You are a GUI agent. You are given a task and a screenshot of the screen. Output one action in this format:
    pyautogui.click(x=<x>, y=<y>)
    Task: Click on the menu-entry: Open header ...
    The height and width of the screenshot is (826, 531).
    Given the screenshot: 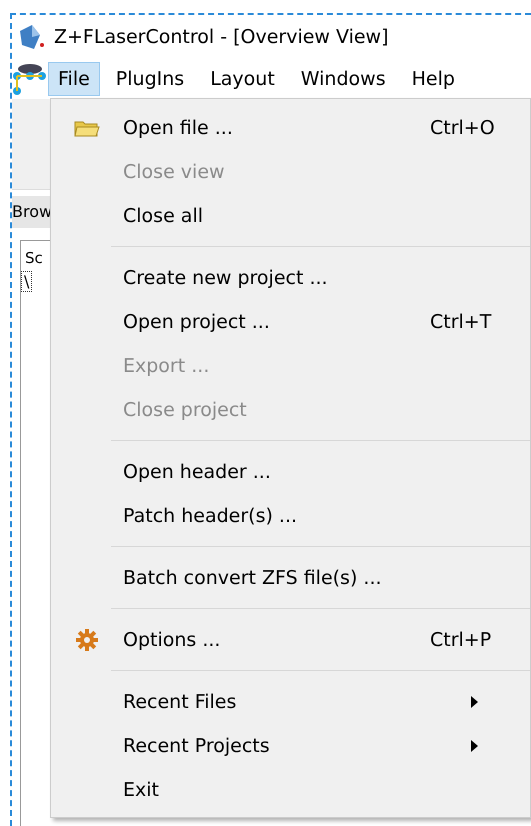 What is the action you would take?
    pyautogui.click(x=290, y=472)
    